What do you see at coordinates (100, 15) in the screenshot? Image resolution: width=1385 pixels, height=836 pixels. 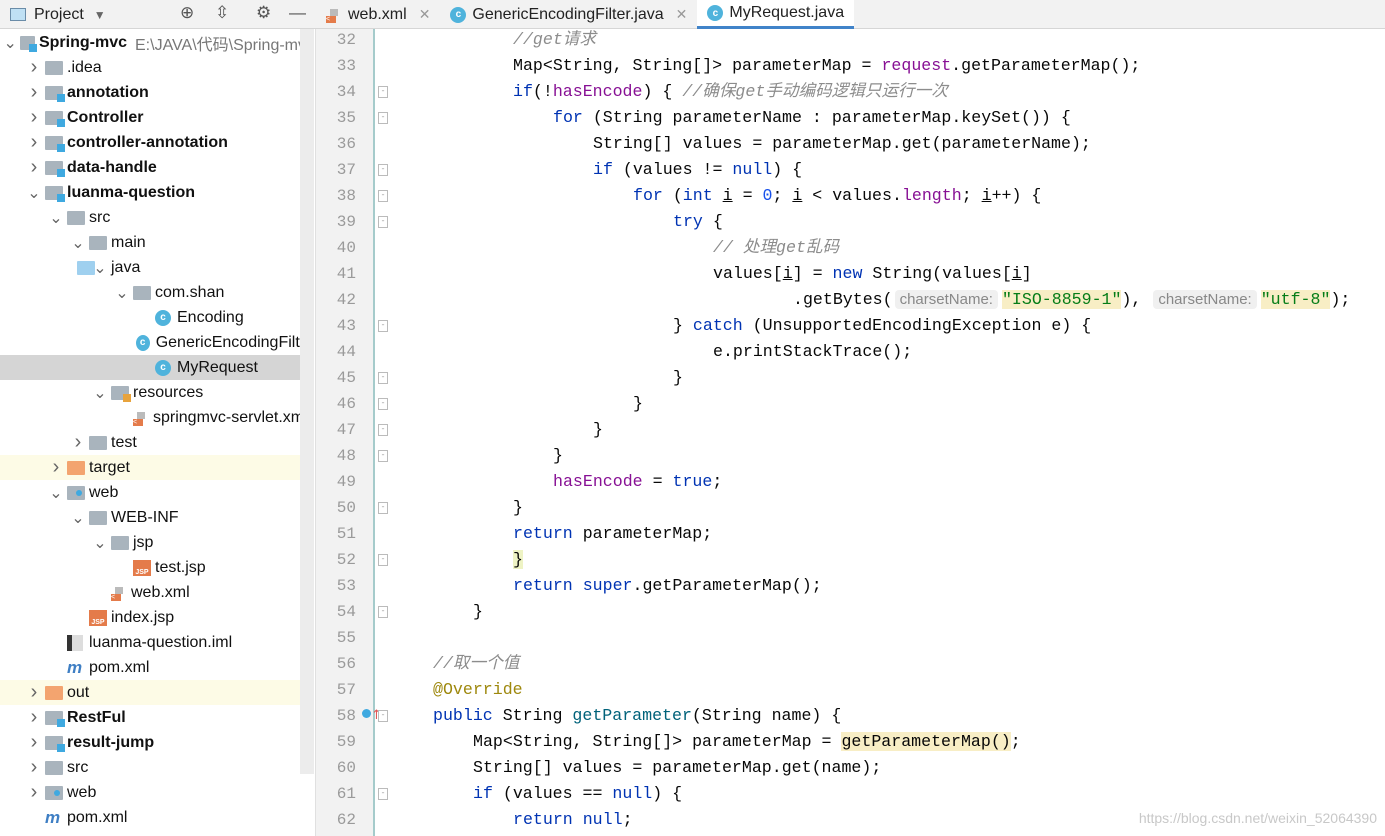 I see `chevron-down-icon: ▼` at bounding box center [100, 15].